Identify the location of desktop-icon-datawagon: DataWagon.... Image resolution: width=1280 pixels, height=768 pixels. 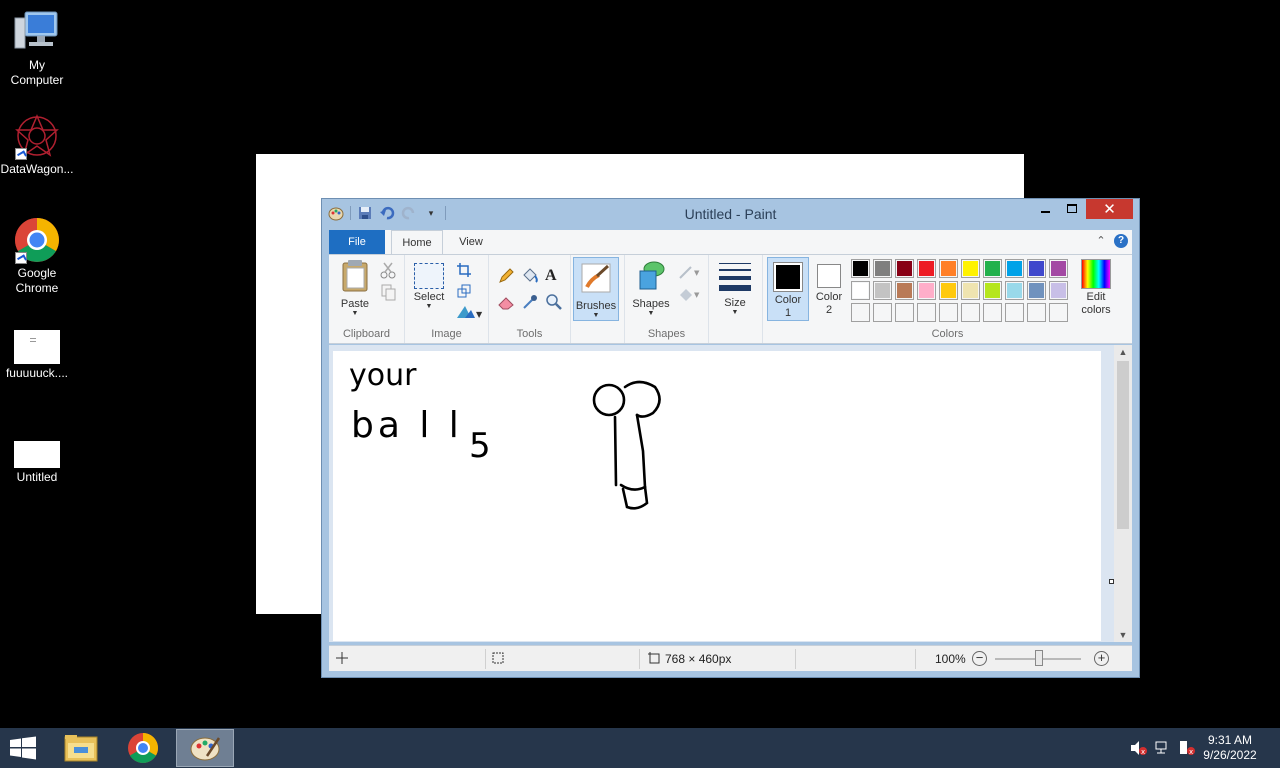
(37, 144).